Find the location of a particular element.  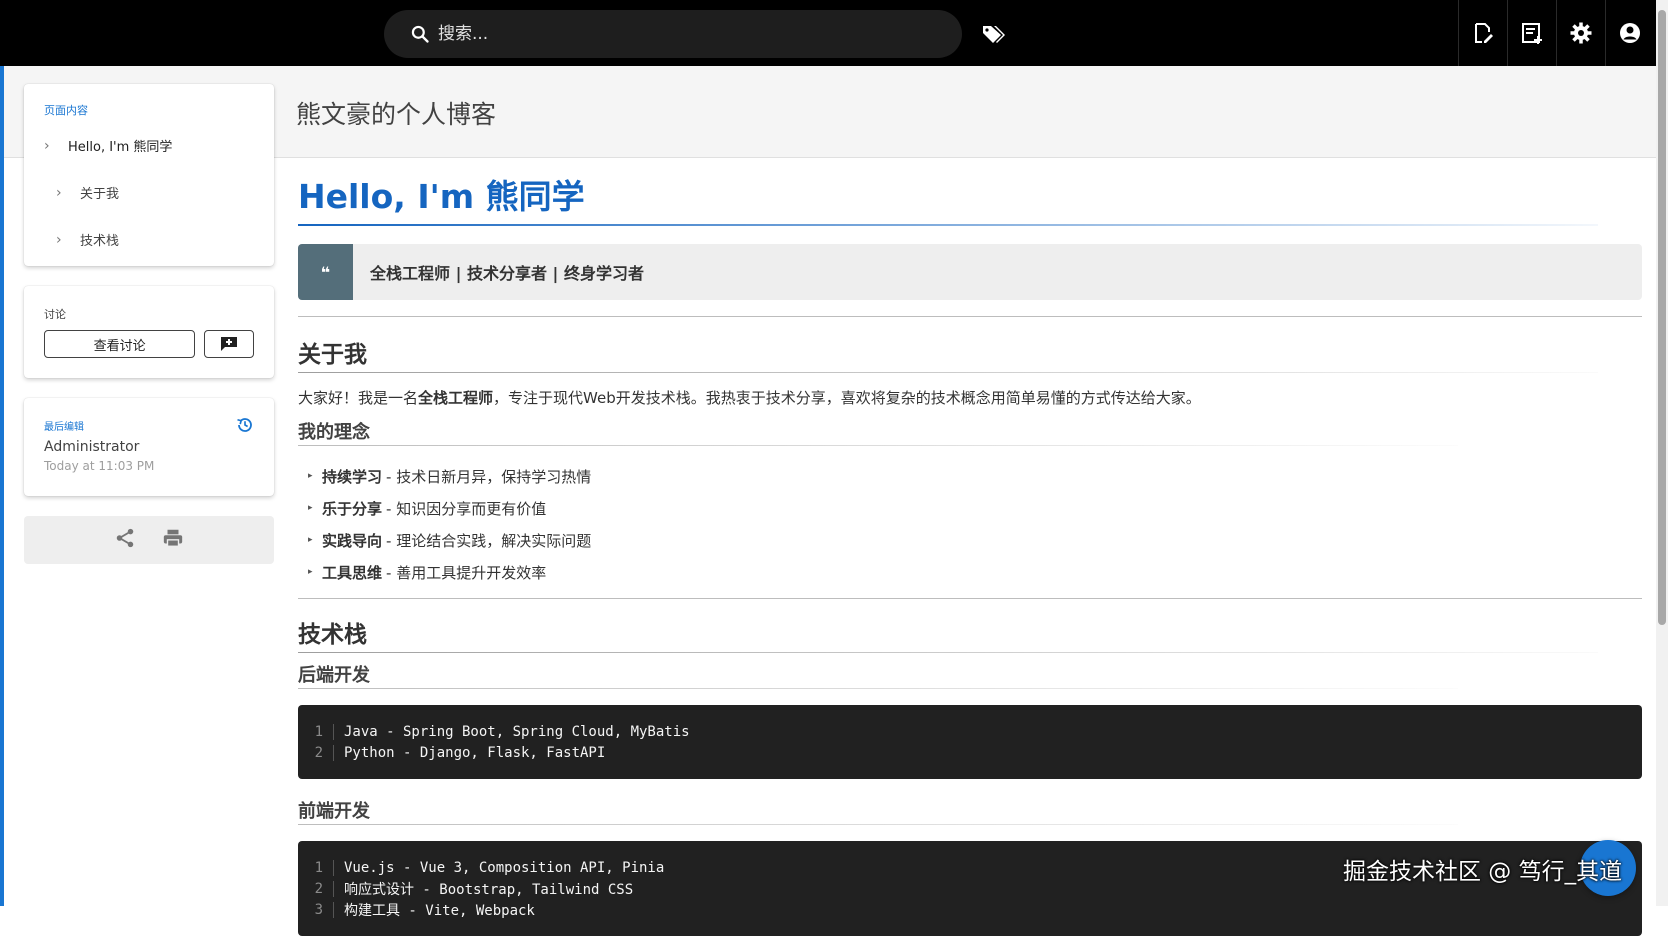

last-edit-card: 最后编辑 Administrator Today at 11:03 PM is located at coordinates (149, 447).